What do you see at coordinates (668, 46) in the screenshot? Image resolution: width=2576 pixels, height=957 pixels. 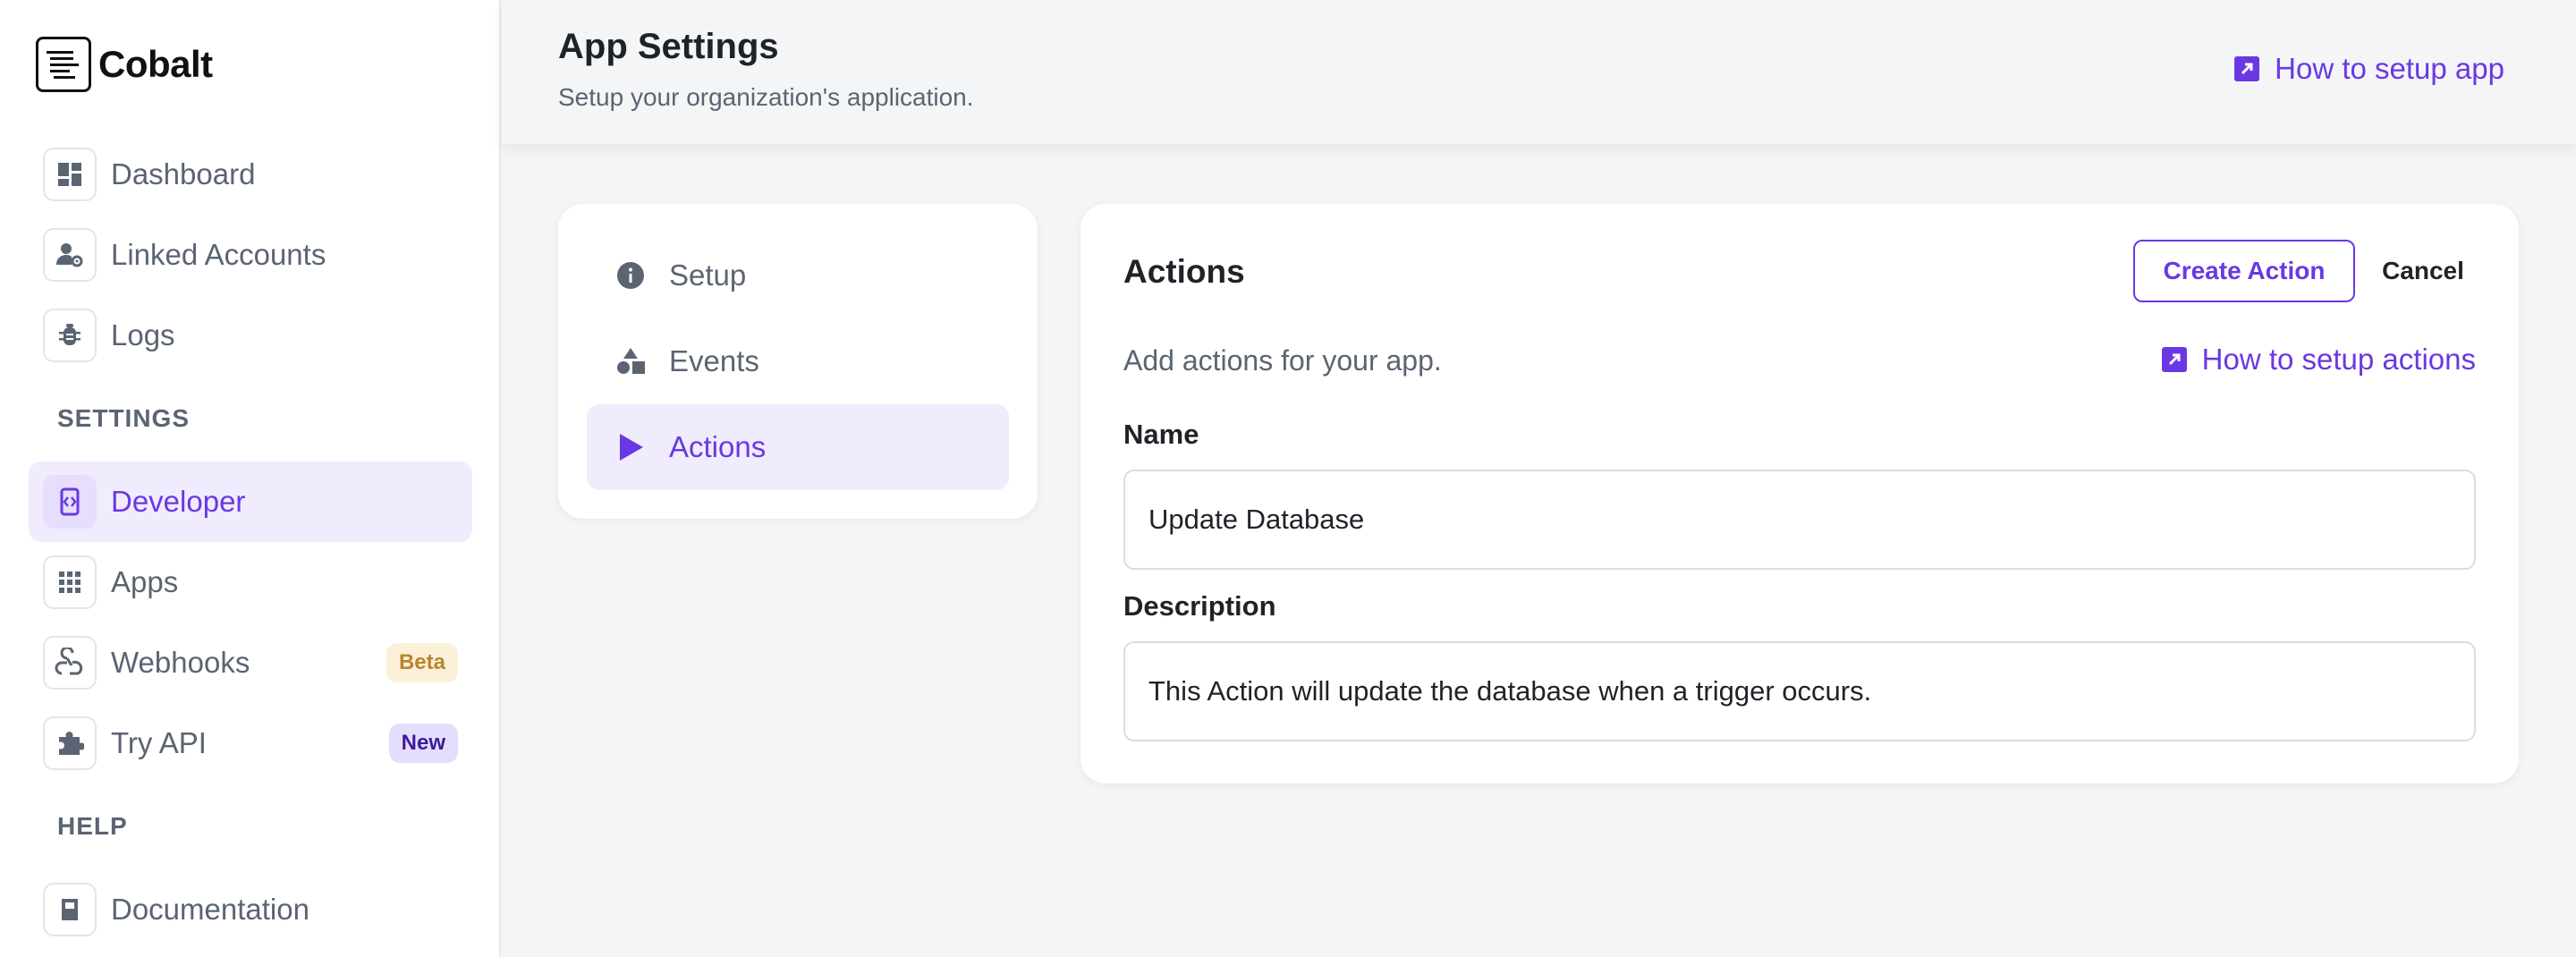 I see `page-title: App Settings` at bounding box center [668, 46].